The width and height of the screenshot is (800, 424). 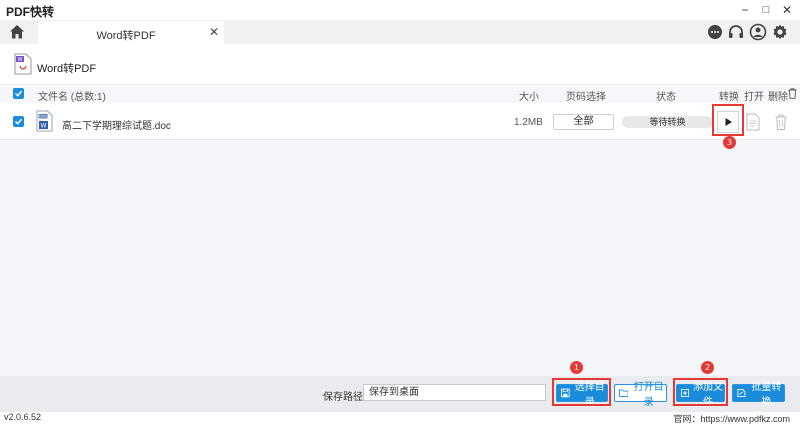 What do you see at coordinates (729, 142) in the screenshot?
I see `annotation-badge-3: 3` at bounding box center [729, 142].